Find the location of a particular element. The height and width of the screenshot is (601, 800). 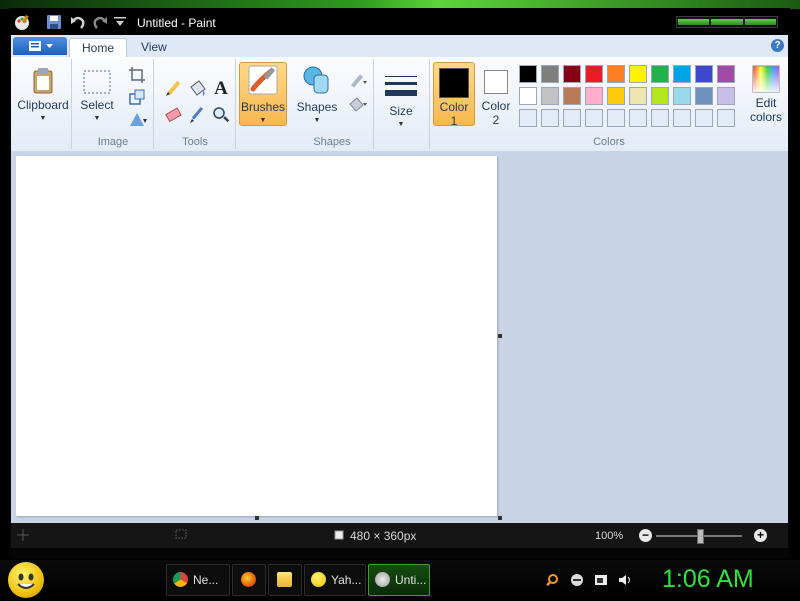

color2-swatch is located at coordinates (496, 82).